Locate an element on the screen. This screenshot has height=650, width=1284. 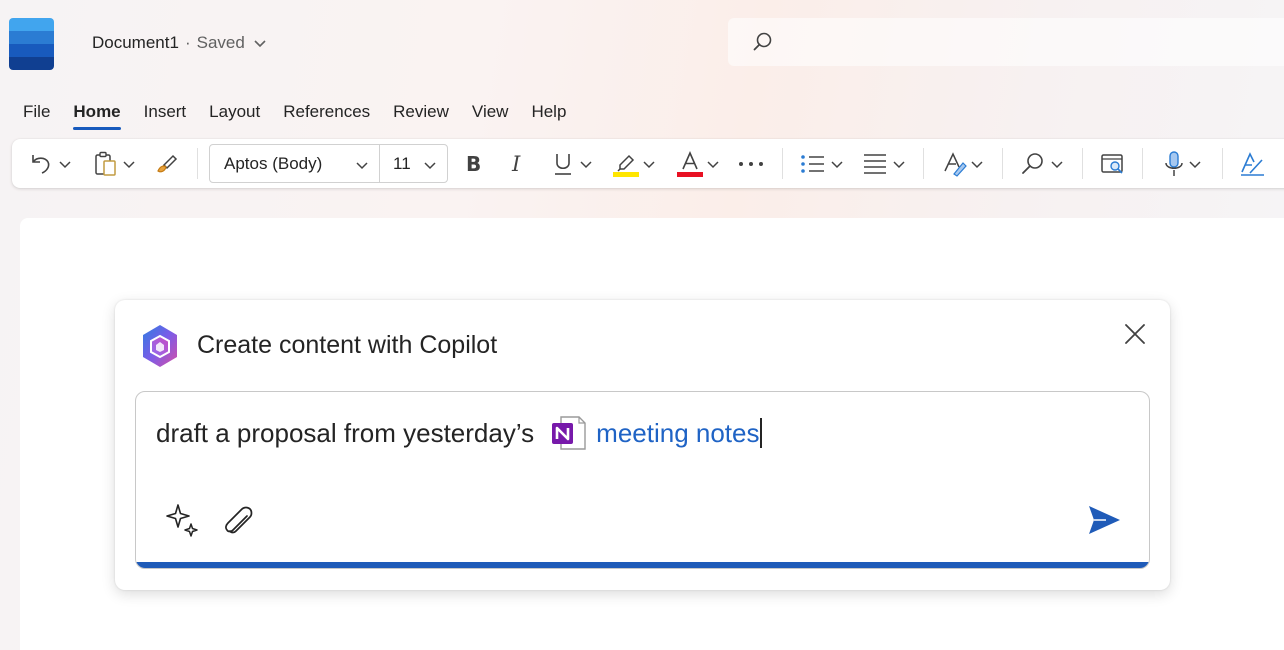
prompt-guide-button is located at coordinates (182, 522).